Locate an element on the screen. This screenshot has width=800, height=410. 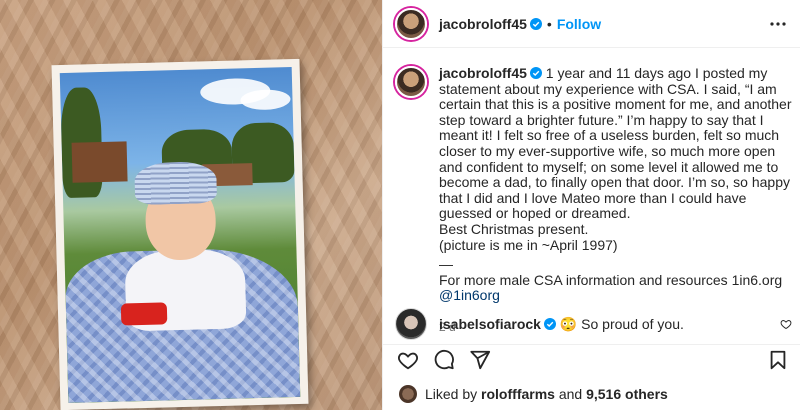
comment-emoji: 😳 is located at coordinates (568, 323).